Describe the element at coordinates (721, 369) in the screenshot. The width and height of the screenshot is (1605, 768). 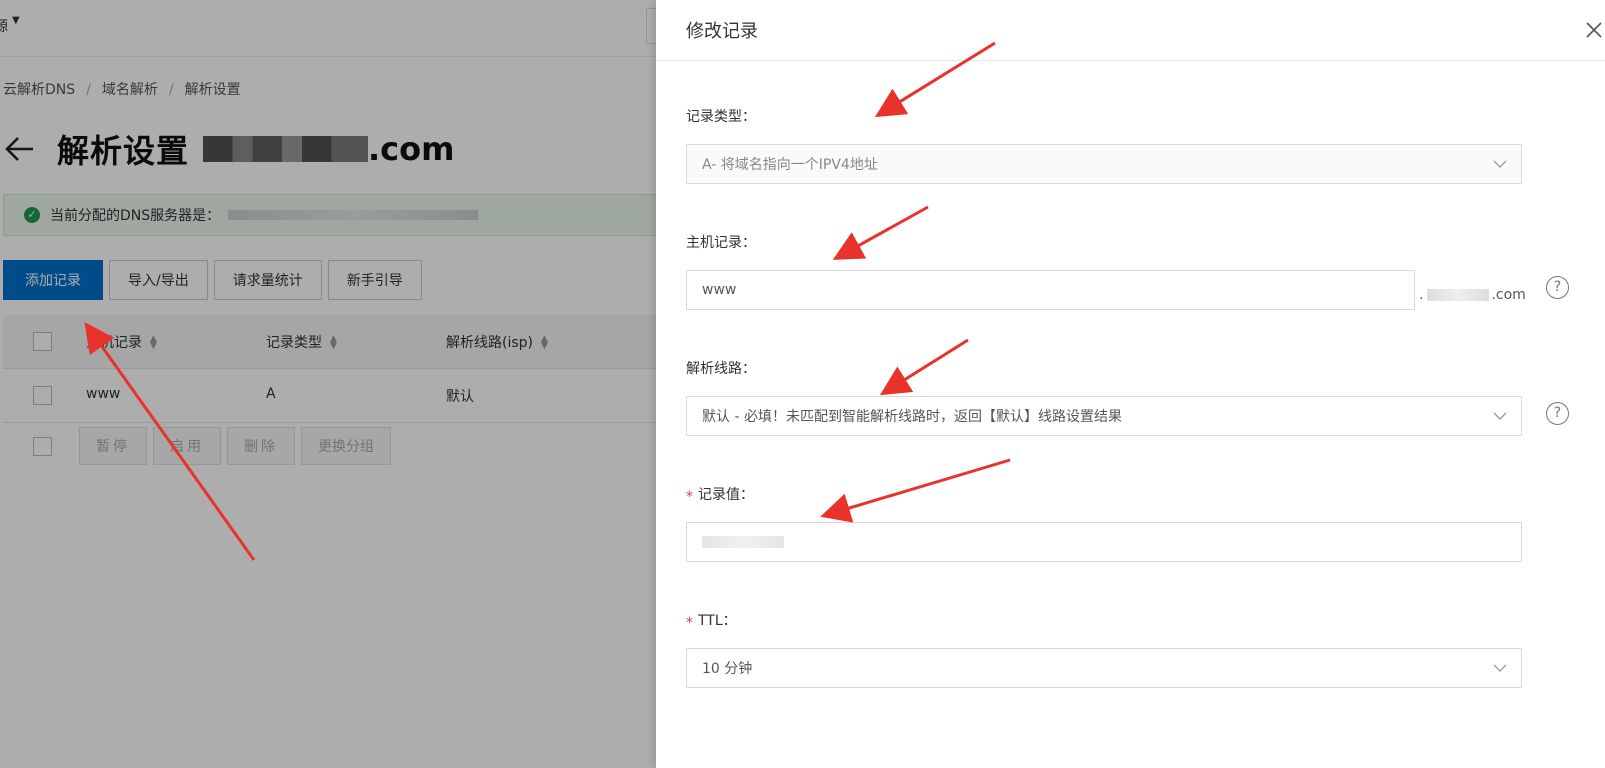
I see `line-label: 解析线路：` at that location.